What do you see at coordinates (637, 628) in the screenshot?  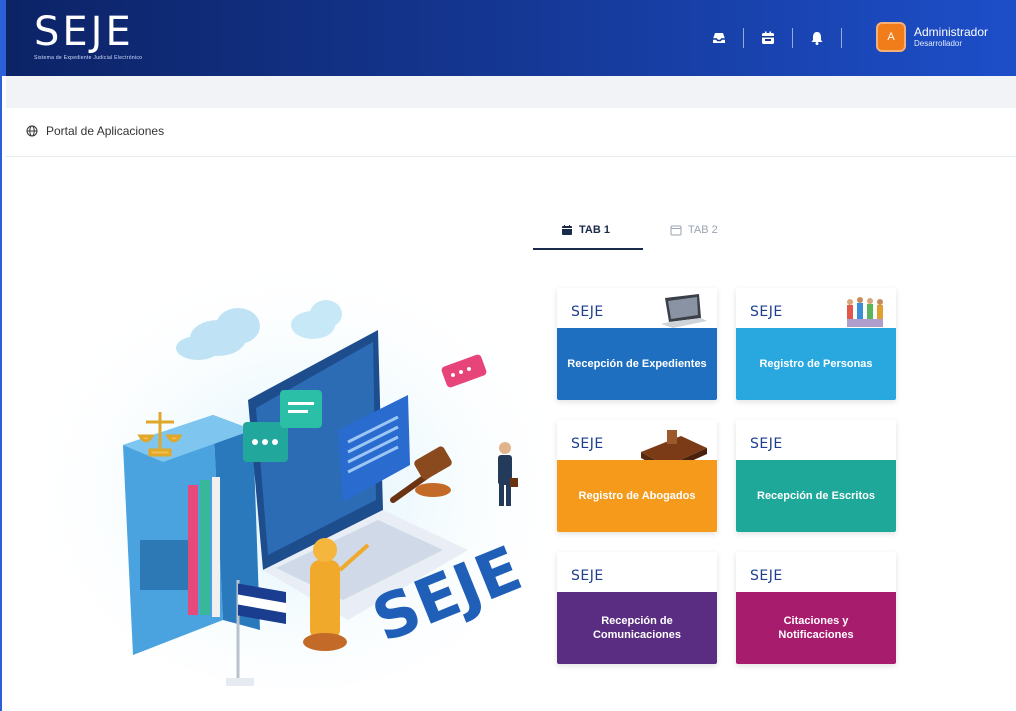 I see `card-title: Recepción de Comunicaciones` at bounding box center [637, 628].